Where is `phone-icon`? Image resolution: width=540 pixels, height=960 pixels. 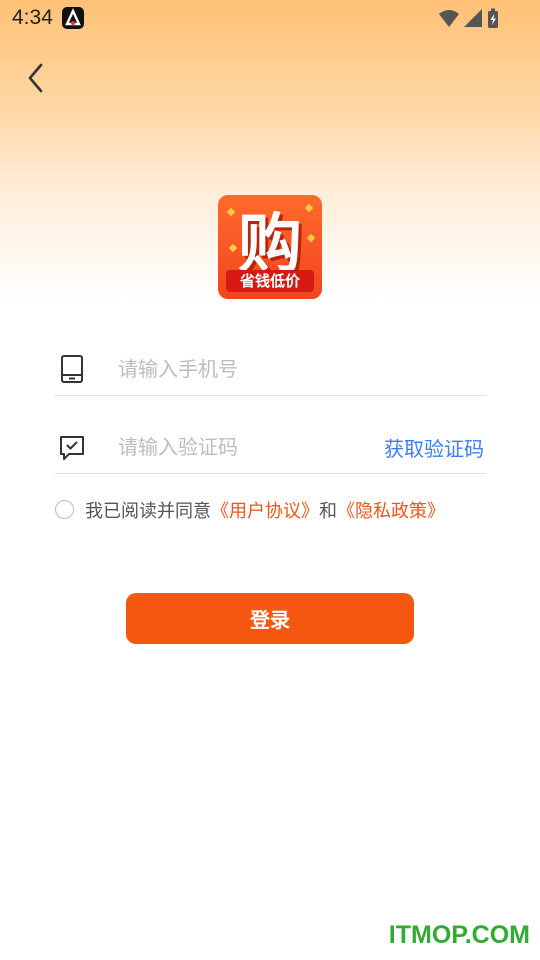 phone-icon is located at coordinates (72, 369).